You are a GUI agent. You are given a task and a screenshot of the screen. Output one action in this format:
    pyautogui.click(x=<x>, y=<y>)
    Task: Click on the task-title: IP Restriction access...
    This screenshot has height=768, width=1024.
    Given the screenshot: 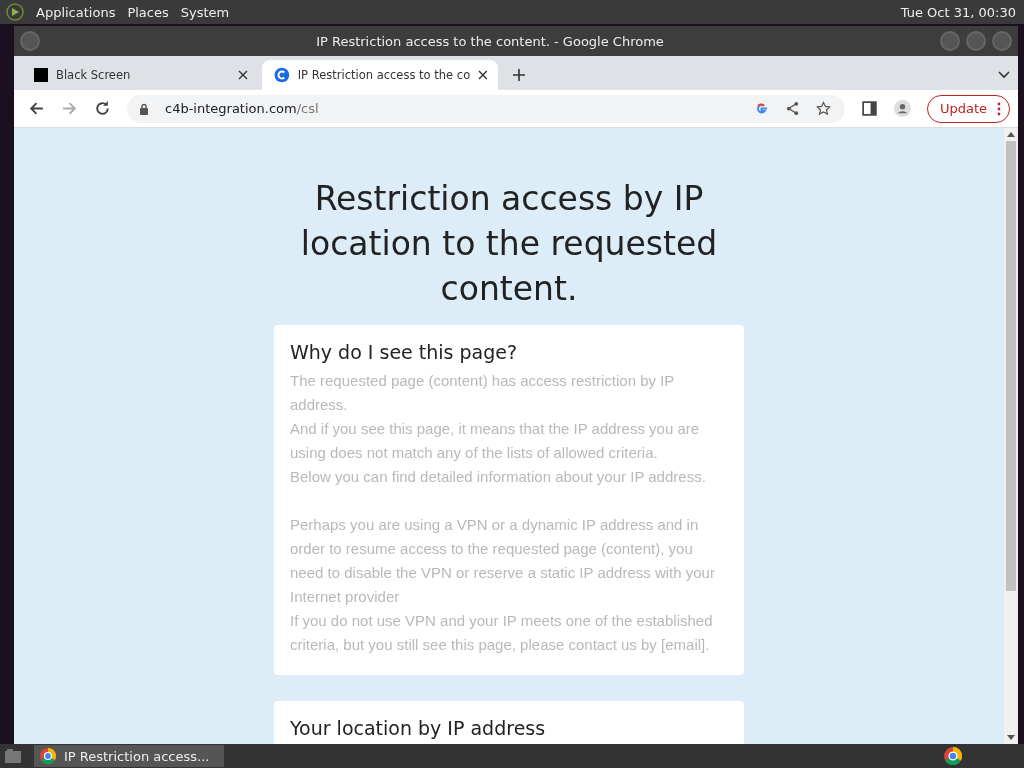 What is the action you would take?
    pyautogui.click(x=137, y=756)
    